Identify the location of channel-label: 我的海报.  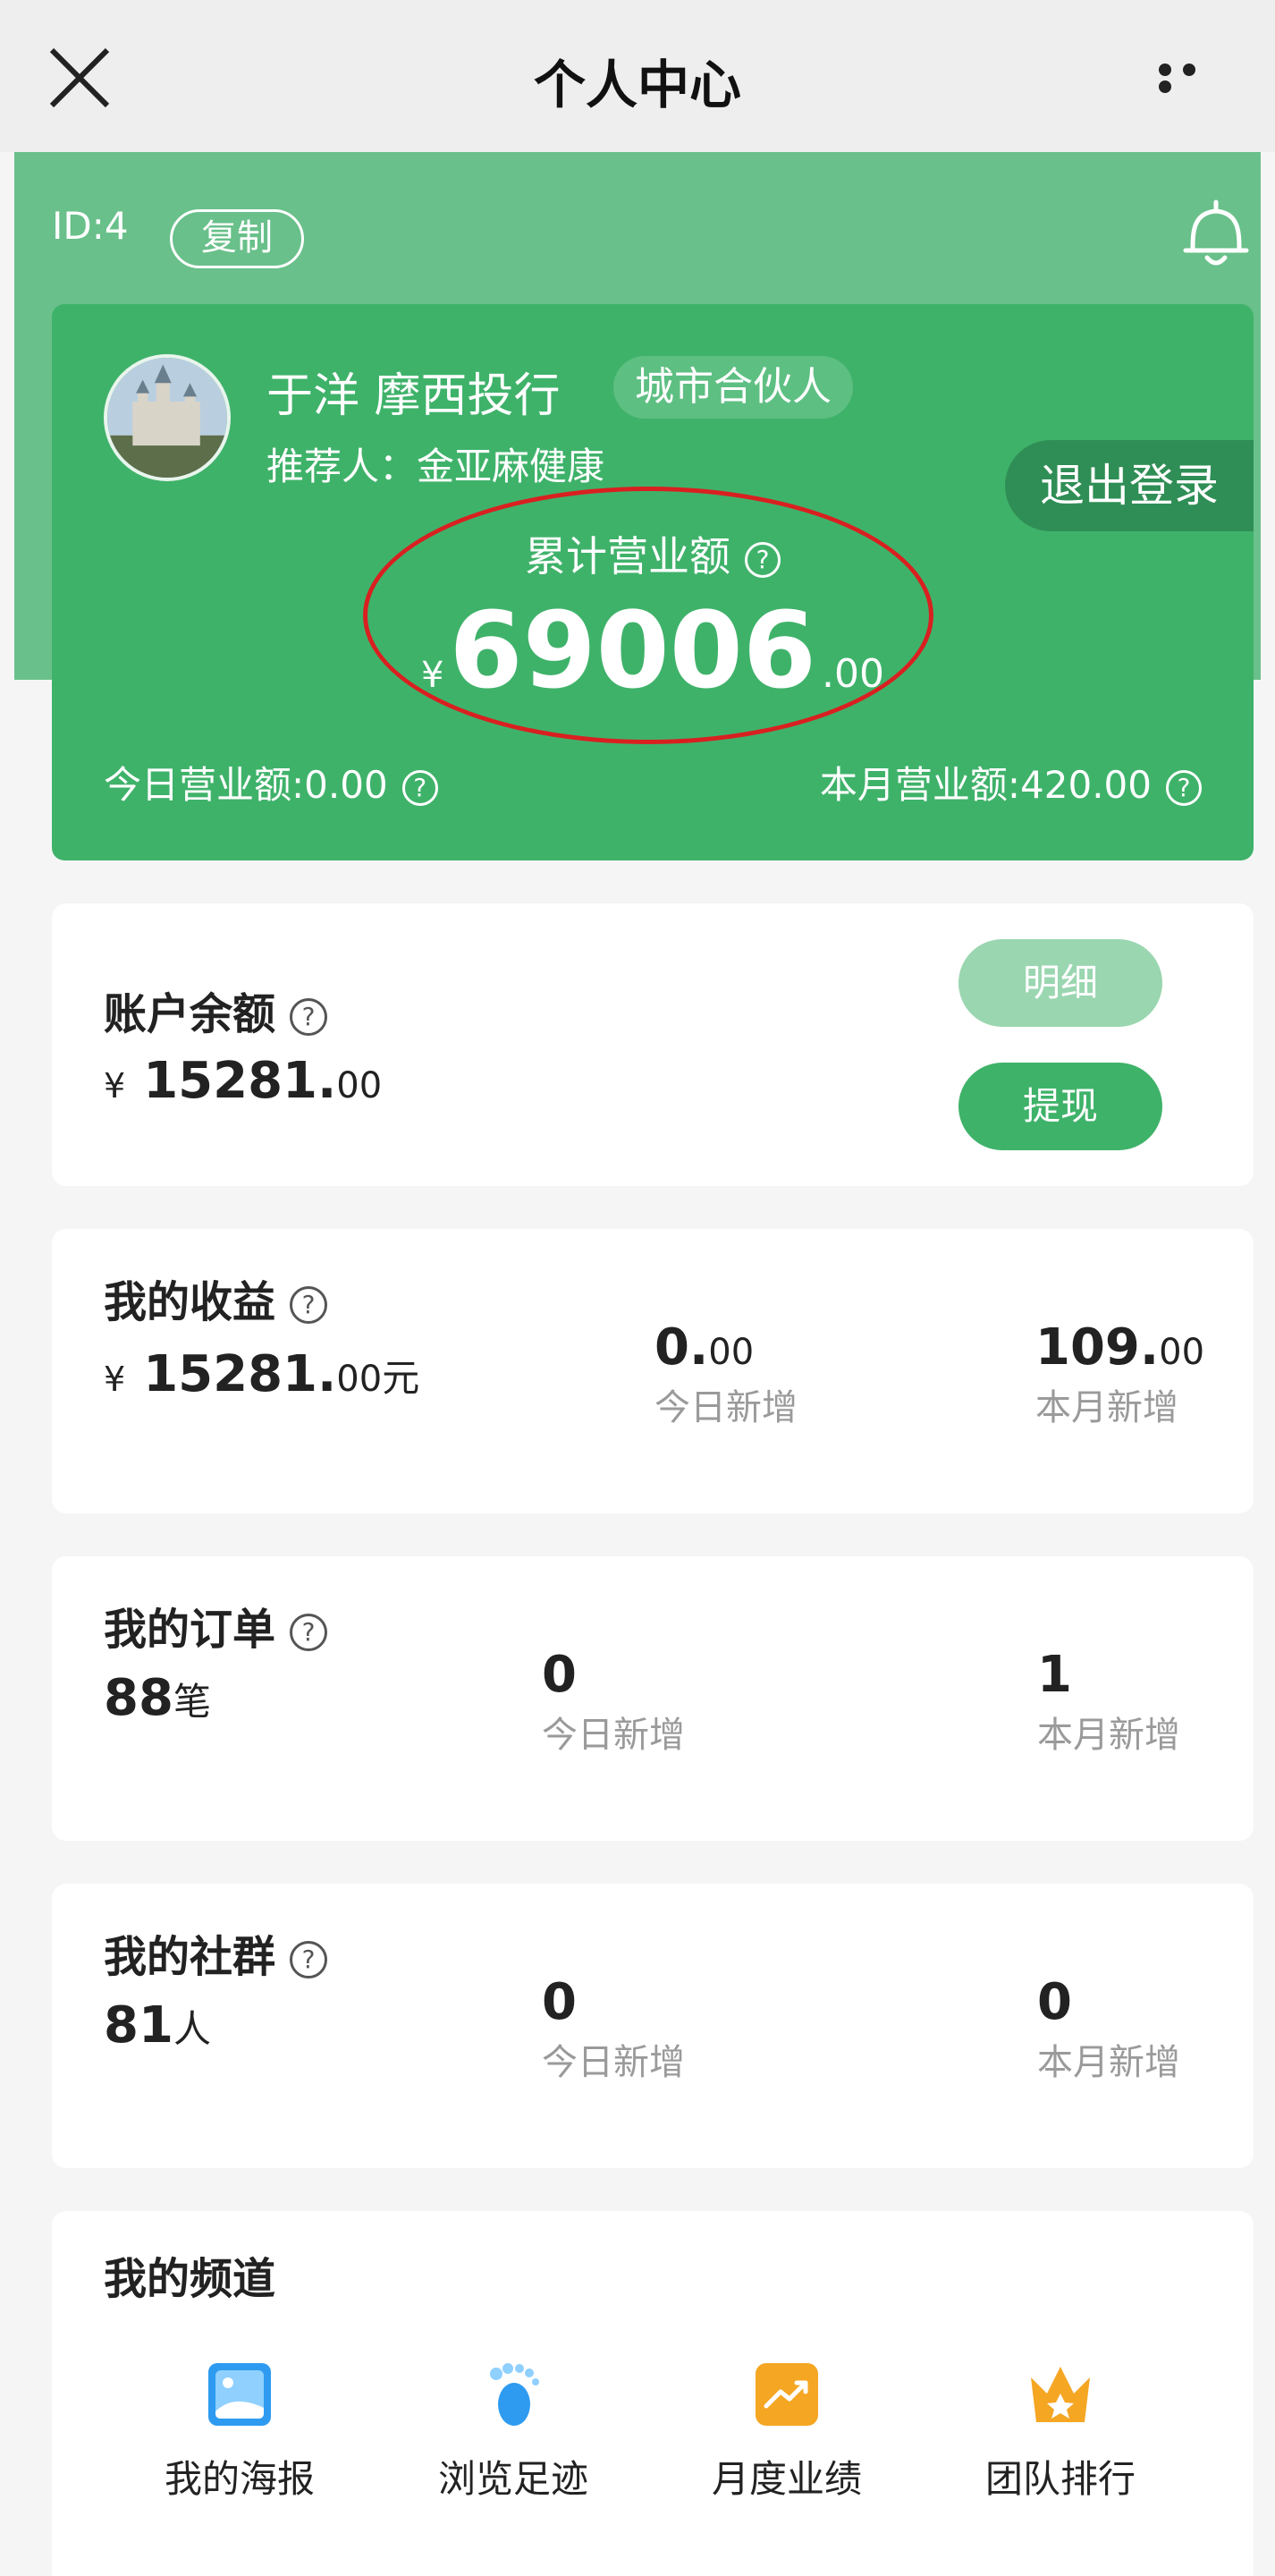
(239, 2479).